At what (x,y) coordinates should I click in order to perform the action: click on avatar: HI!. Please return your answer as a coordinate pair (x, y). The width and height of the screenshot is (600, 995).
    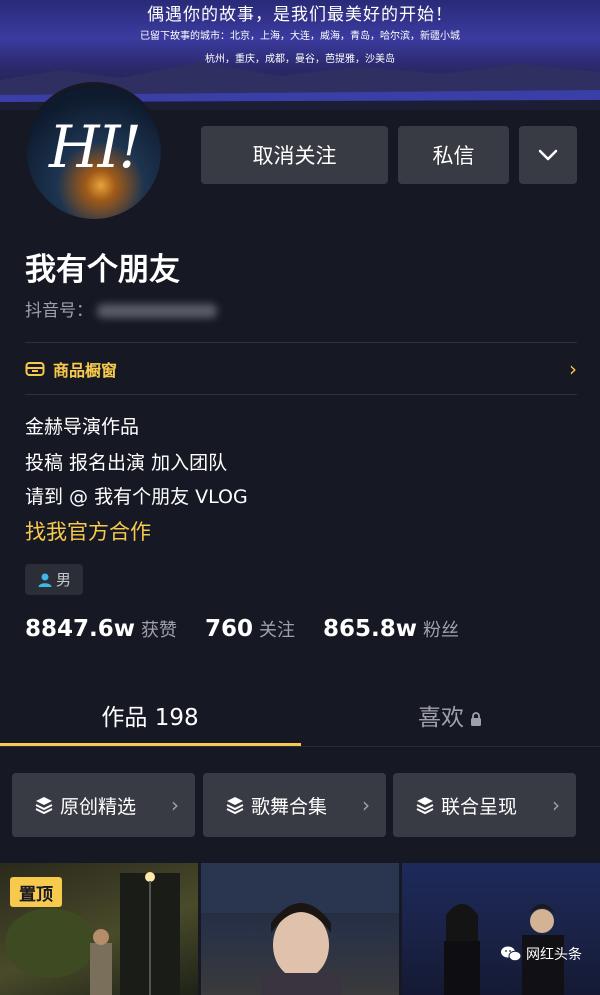
    Looking at the image, I should click on (94, 152).